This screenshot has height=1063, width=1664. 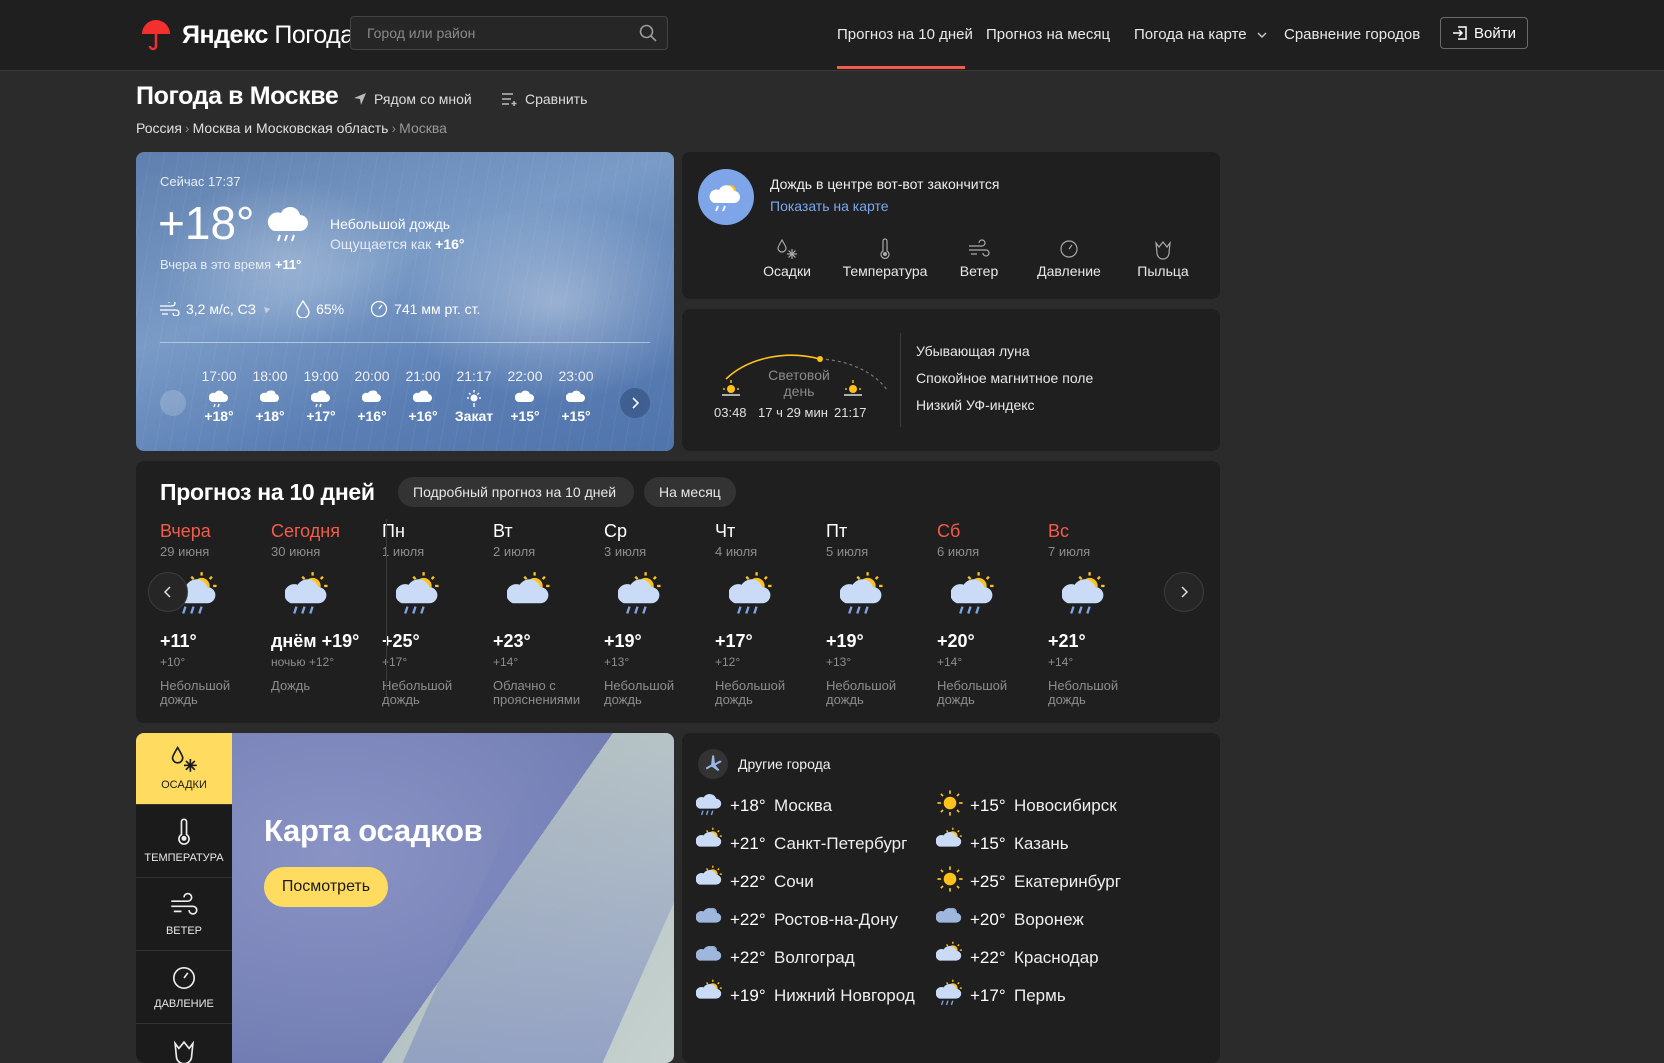 What do you see at coordinates (635, 403) in the screenshot?
I see `hours-next-button` at bounding box center [635, 403].